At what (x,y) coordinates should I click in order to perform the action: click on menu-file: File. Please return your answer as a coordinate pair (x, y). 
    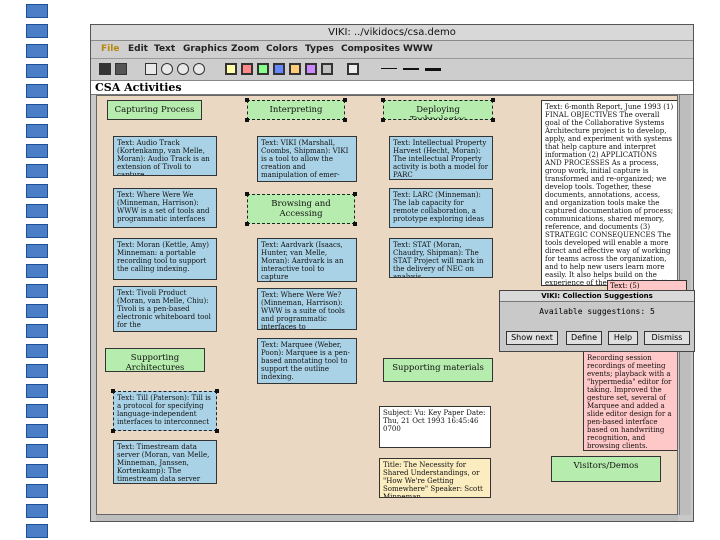
    Looking at the image, I should click on (110, 49).